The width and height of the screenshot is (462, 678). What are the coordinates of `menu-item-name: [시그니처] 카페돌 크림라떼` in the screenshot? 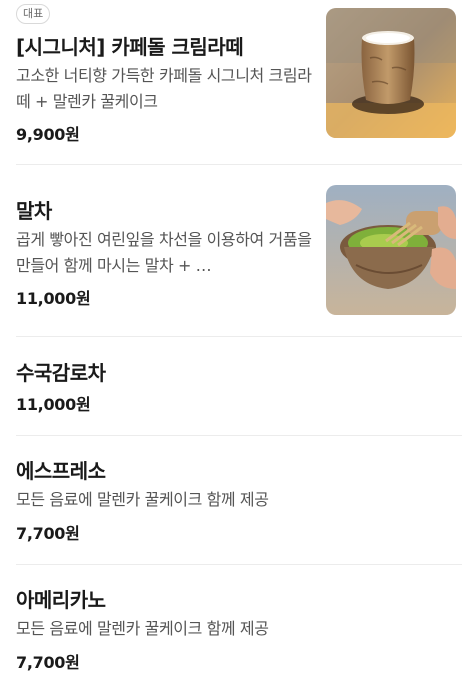 It's located at (130, 47).